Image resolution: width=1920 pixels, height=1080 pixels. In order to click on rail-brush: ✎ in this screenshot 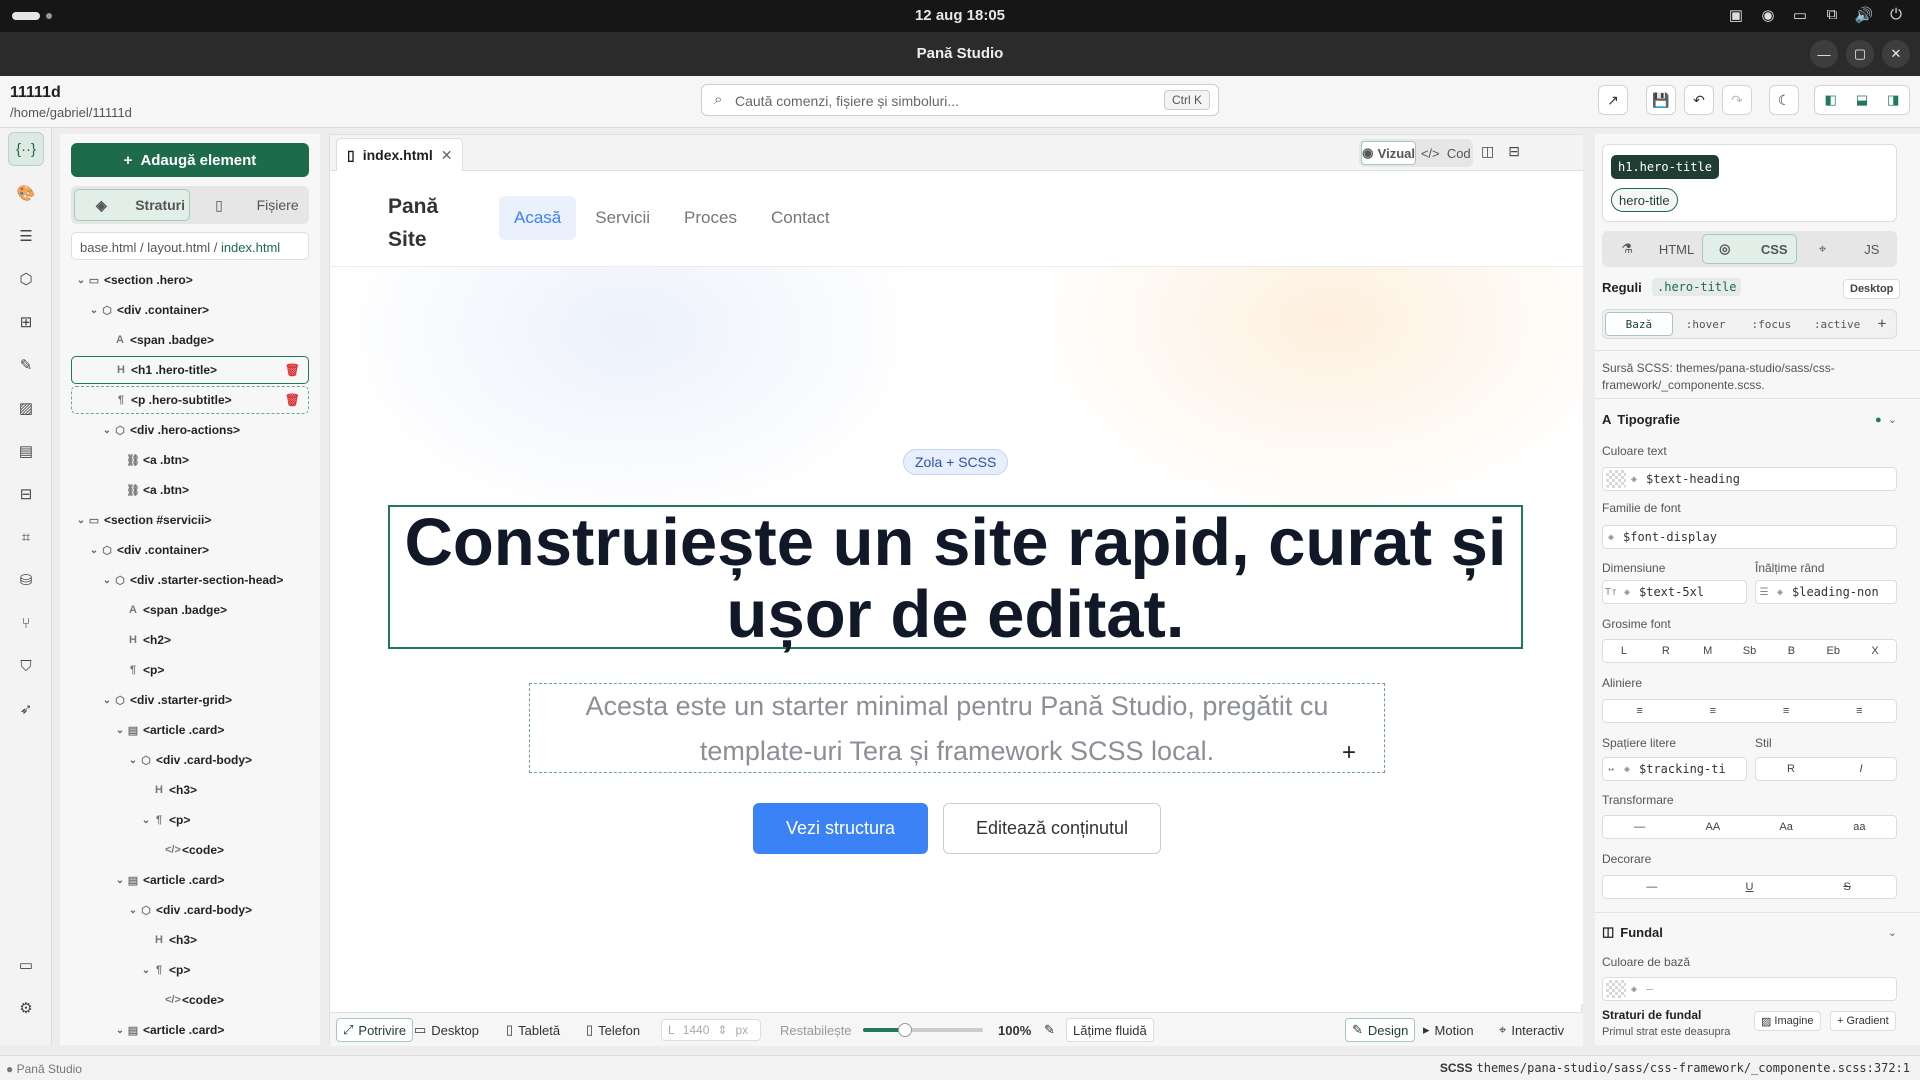, I will do `click(26, 365)`.